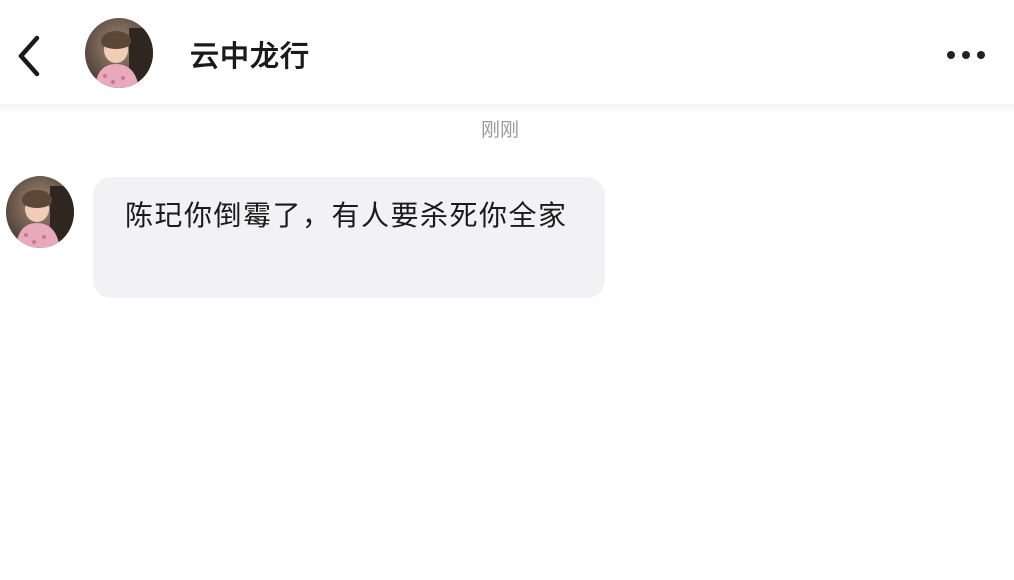  Describe the element at coordinates (499, 130) in the screenshot. I see `message-timestamp: 刚刚` at that location.